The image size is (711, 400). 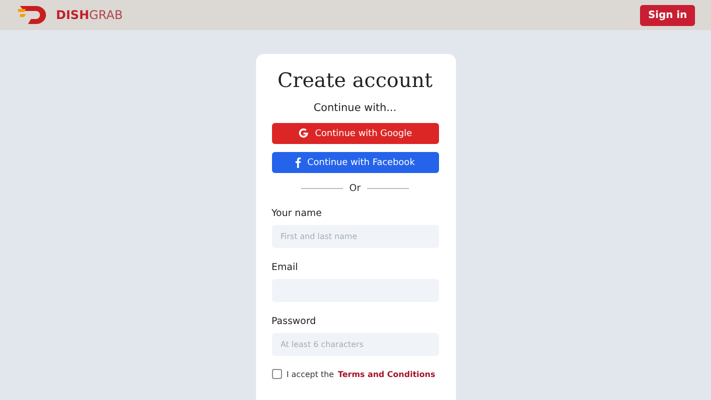 What do you see at coordinates (355, 133) in the screenshot?
I see `google-button: Continue with Google` at bounding box center [355, 133].